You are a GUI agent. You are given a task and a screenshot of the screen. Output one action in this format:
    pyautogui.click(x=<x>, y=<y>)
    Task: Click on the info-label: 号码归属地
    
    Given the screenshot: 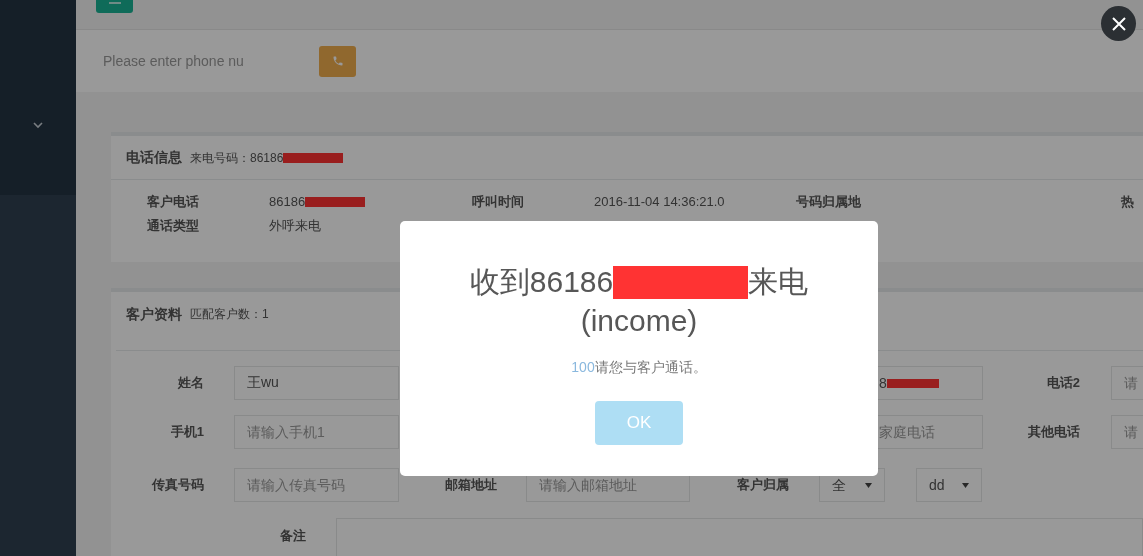 What is the action you would take?
    pyautogui.click(x=829, y=202)
    